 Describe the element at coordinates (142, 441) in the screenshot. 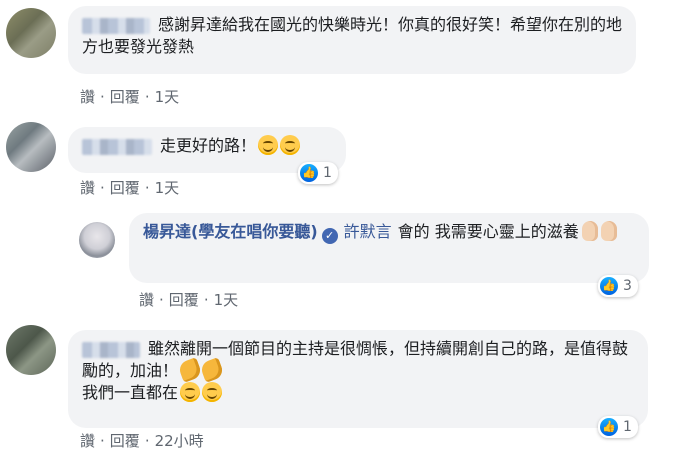

I see `comment-actions: 讚 · 回覆 · 22小時` at that location.